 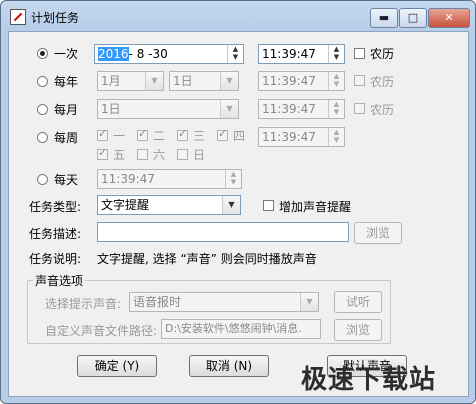 I want to click on radio-weekly-label: 每周, so click(x=66, y=138).